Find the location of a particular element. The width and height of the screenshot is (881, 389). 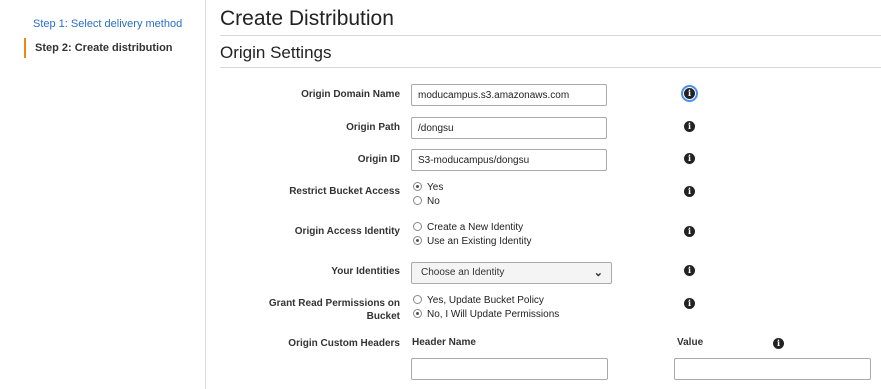

origin-custom-headers-label: Origin Custom Headers is located at coordinates (344, 343).